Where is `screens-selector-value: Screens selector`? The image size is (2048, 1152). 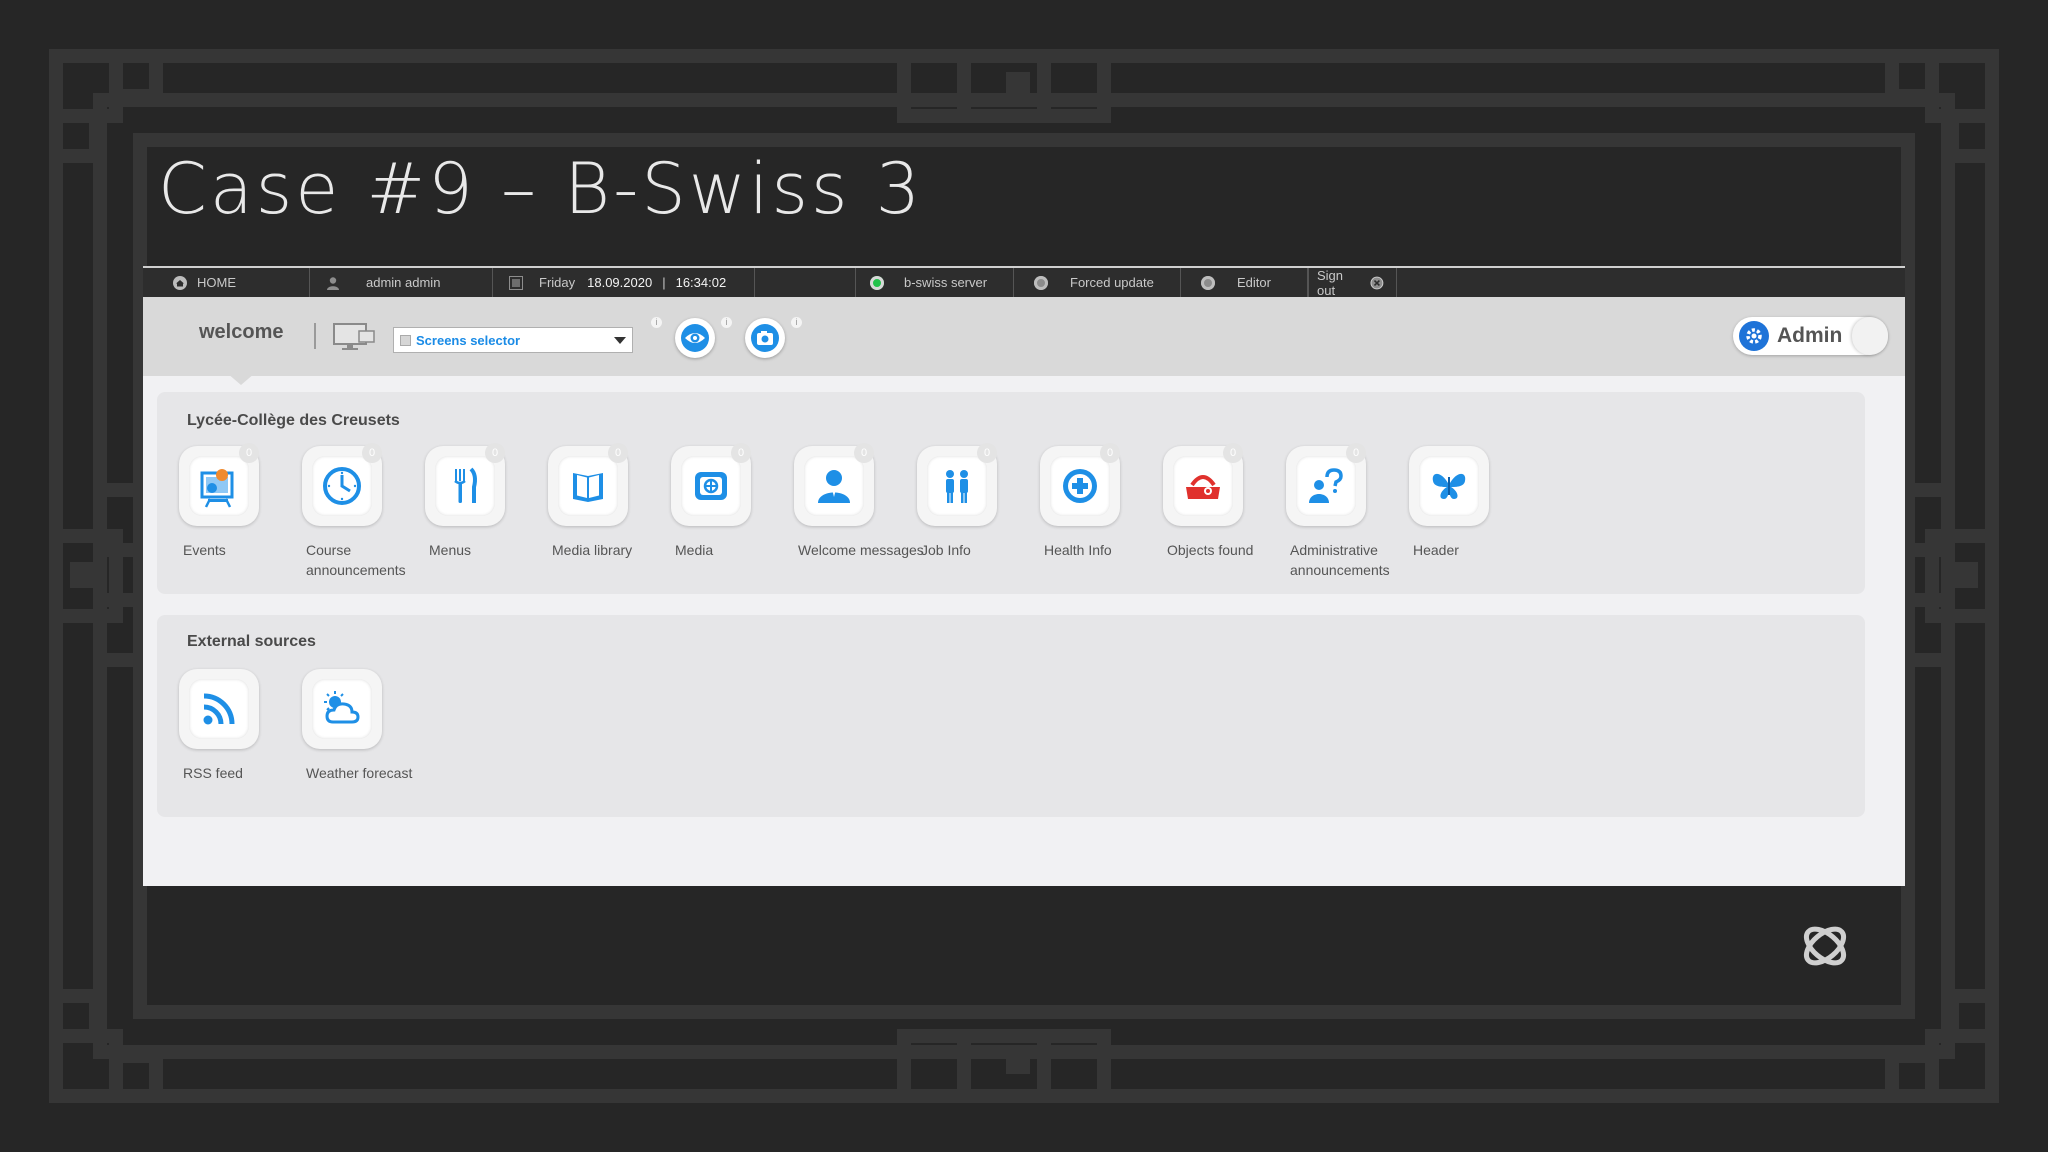 screens-selector-value: Screens selector is located at coordinates (468, 340).